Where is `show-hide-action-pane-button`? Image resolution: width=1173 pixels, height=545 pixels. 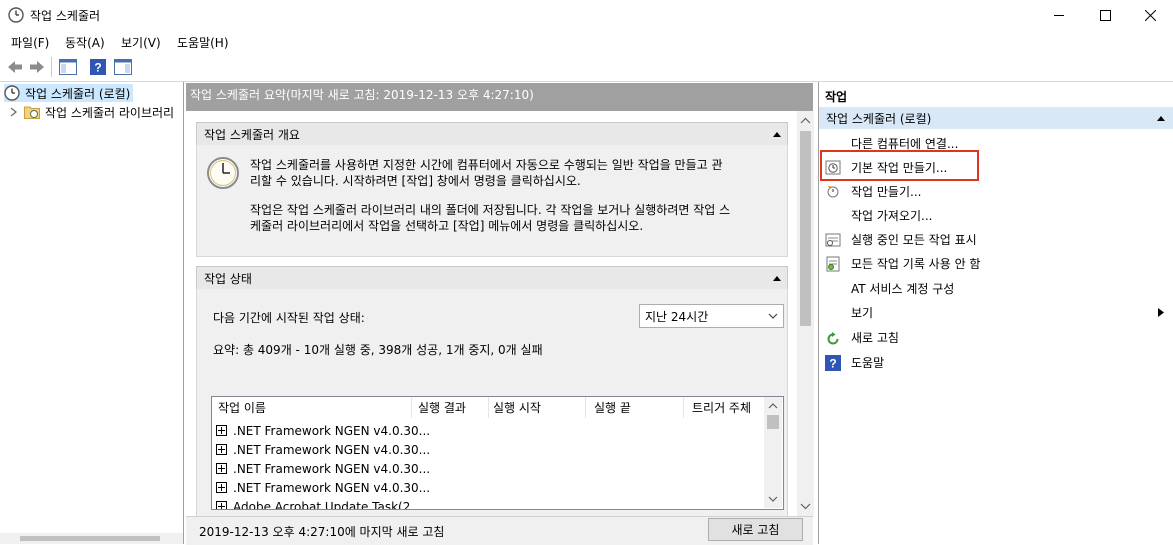
show-hide-action-pane-button is located at coordinates (123, 67).